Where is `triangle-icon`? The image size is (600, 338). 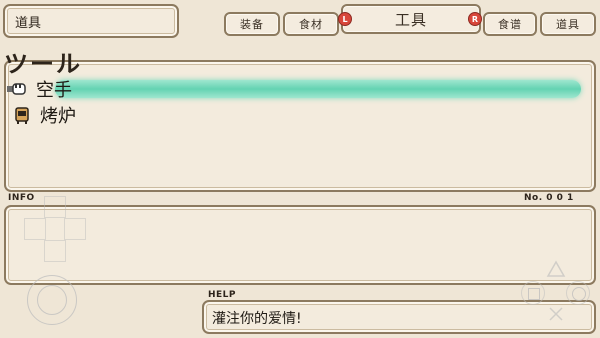 triangle-icon is located at coordinates (556, 268).